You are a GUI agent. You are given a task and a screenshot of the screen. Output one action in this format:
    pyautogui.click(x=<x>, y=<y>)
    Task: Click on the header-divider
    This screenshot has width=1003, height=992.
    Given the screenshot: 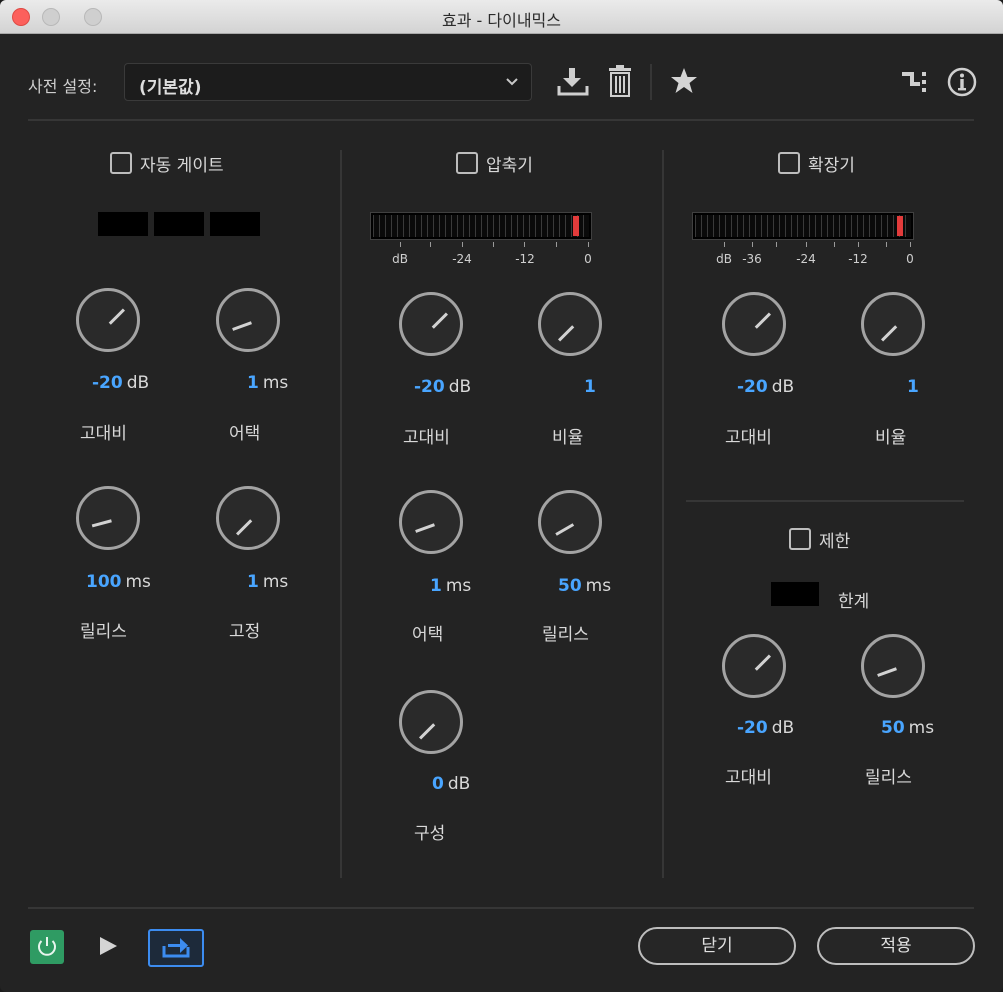 What is the action you would take?
    pyautogui.click(x=501, y=120)
    